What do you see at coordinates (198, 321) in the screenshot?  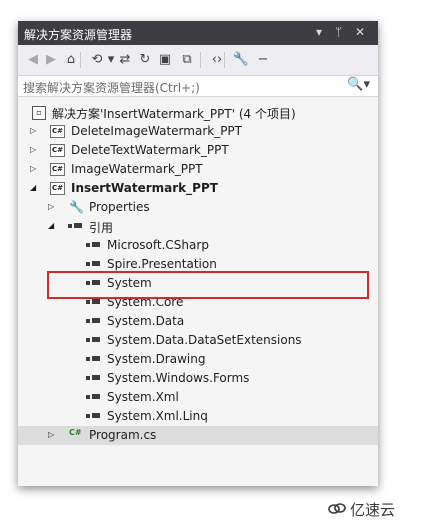 I see `tree-reference-item: System.Data` at bounding box center [198, 321].